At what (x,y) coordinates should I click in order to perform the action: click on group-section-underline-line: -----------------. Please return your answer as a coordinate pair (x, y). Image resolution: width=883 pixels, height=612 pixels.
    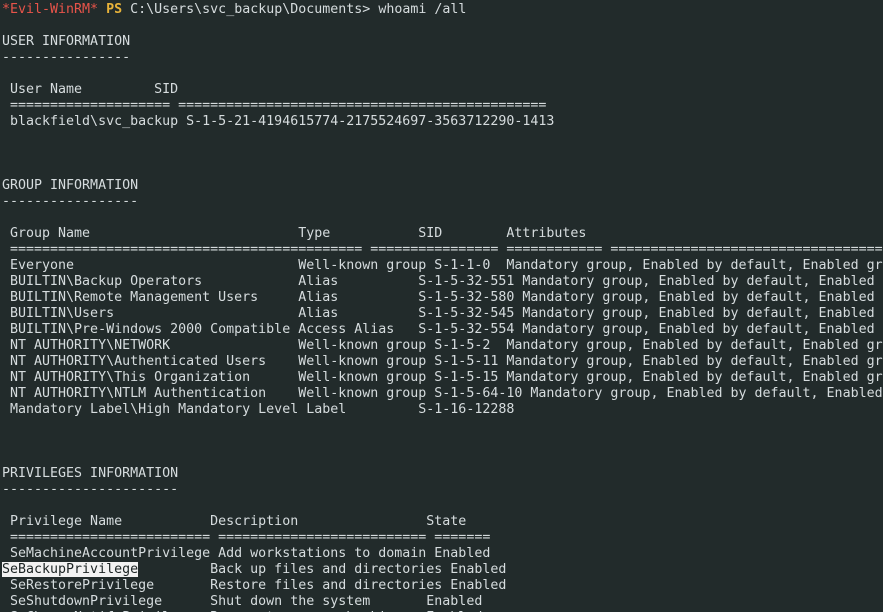
    Looking at the image, I should click on (442, 202).